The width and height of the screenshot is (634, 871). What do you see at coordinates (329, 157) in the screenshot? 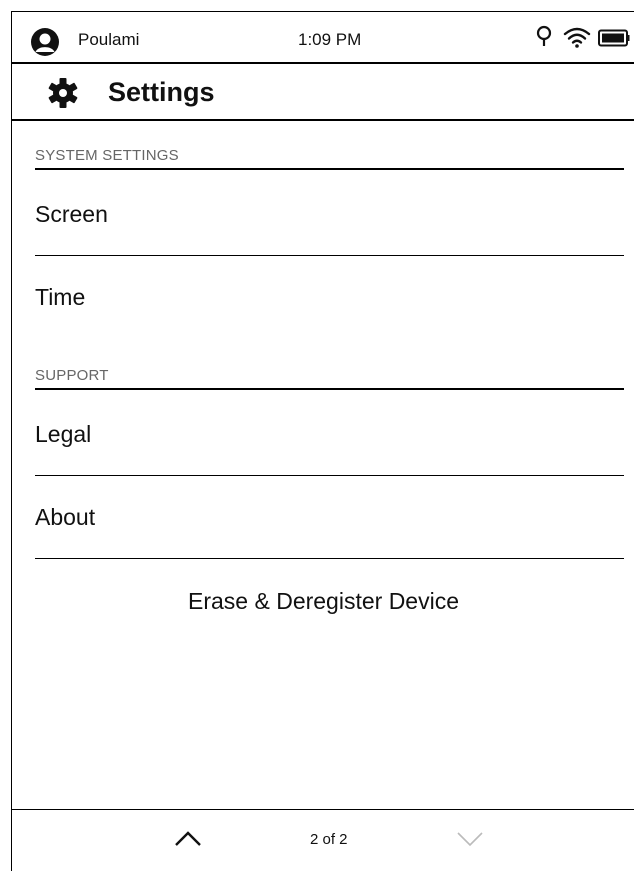
I see `section-header-system-settings: SYSTEM SETTINGS` at bounding box center [329, 157].